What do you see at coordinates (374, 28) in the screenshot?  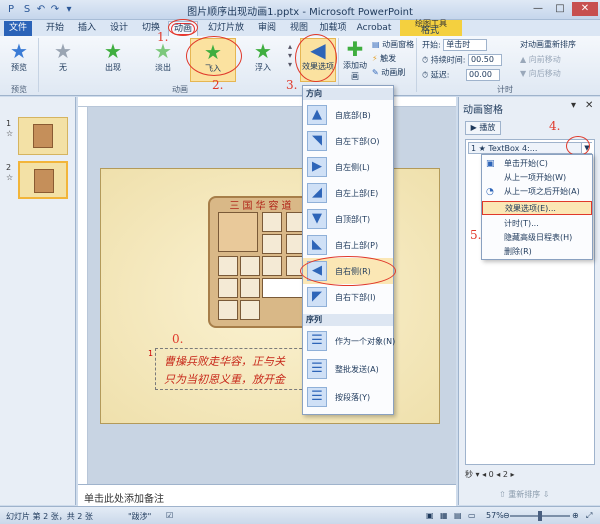 I see `tab-acrobat: Acrobat` at bounding box center [374, 28].